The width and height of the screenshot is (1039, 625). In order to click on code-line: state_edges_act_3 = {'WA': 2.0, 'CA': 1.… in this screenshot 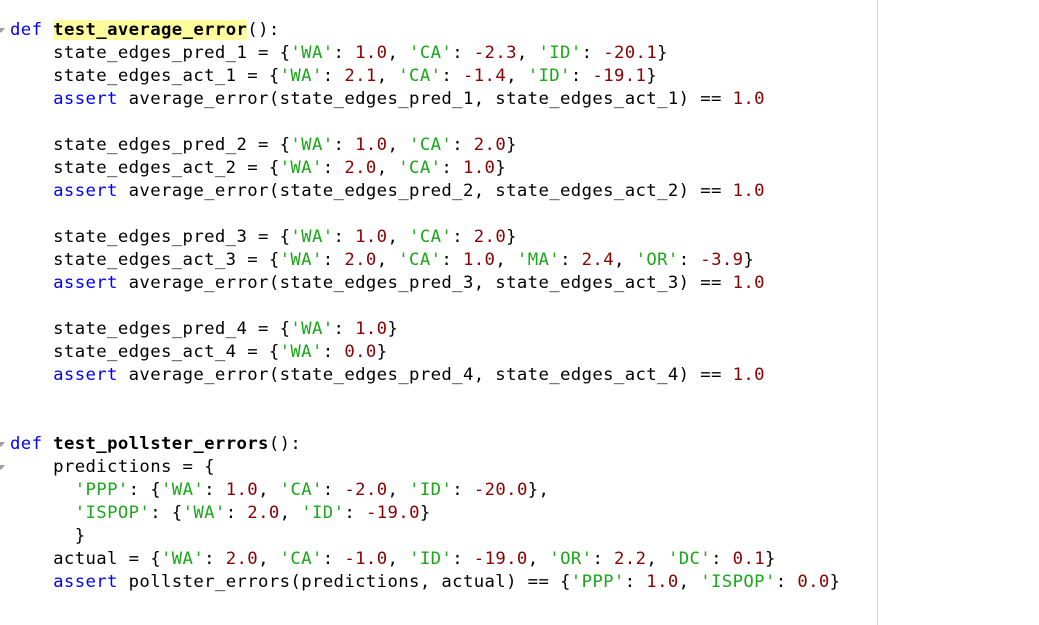, I will do `click(425, 260)`.